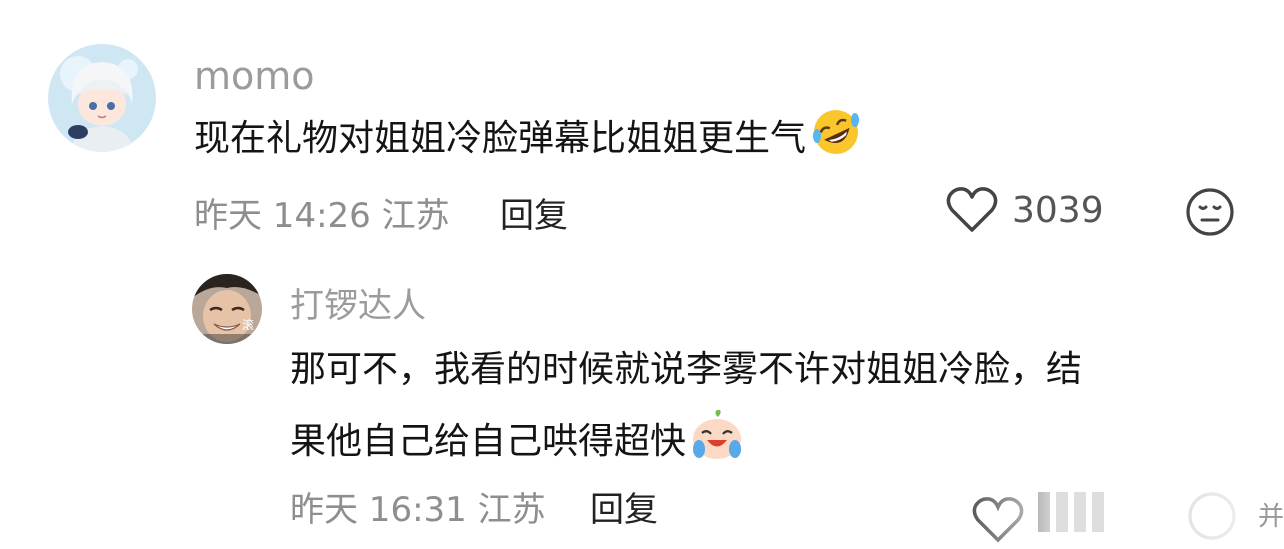  I want to click on reply-text-line-2-content: 果他自己给自己哄得超快, so click(488, 441).